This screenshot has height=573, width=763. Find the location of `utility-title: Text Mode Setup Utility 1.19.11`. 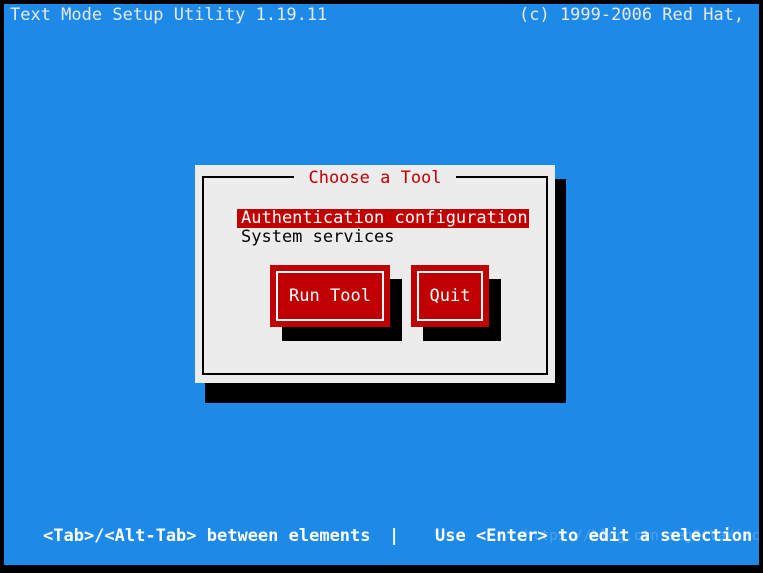

utility-title: Text Mode Setup Utility 1.19.11 is located at coordinates (169, 15).